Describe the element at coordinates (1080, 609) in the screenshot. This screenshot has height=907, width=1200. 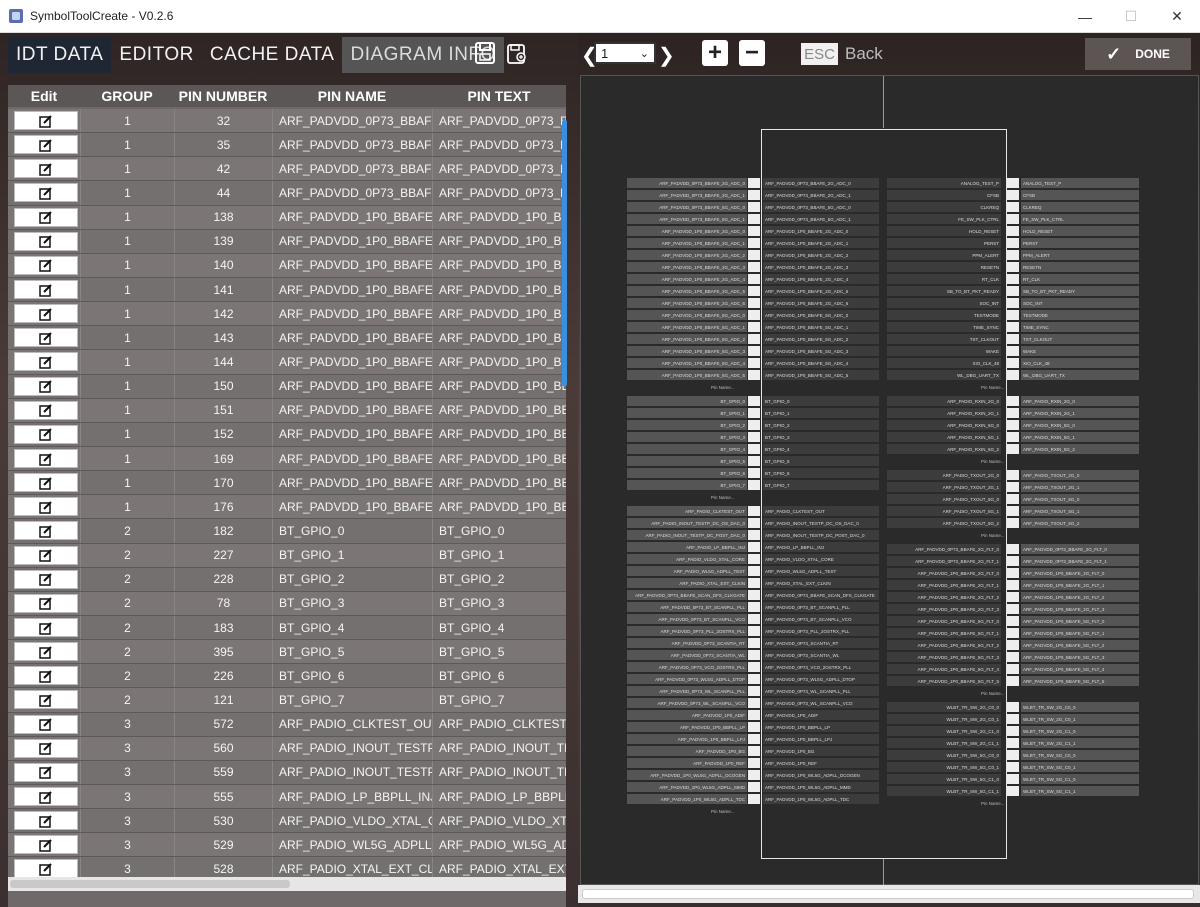
I see `pin-label-outer: ARF_PADVDD_1P0_BBAFE_2G_FLT_3` at that location.